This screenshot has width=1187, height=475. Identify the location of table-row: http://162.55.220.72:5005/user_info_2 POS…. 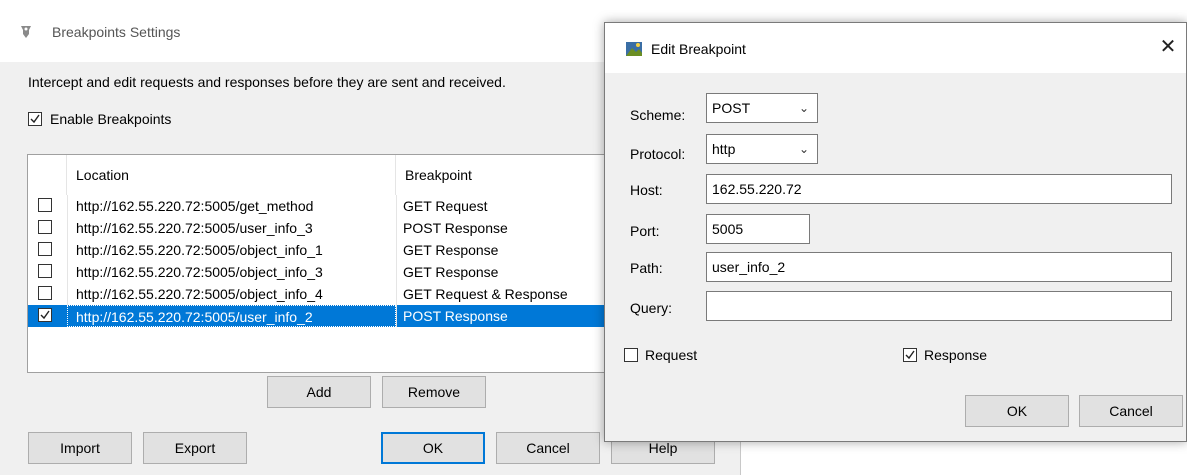
(327, 316).